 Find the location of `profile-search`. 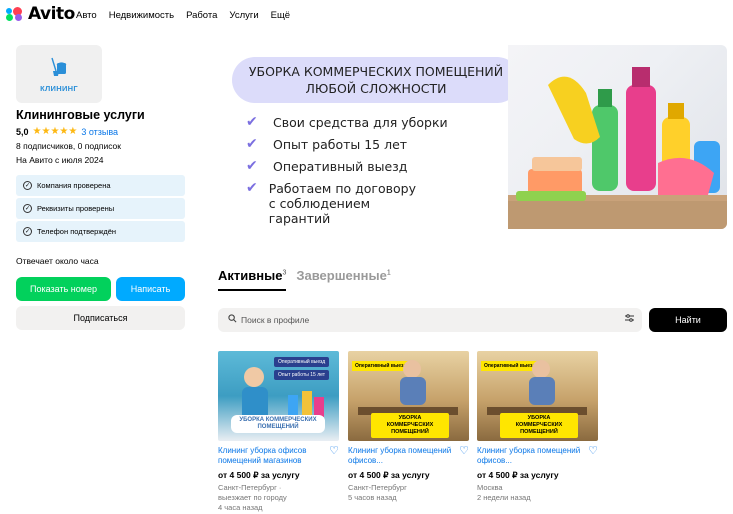

profile-search is located at coordinates (430, 320).